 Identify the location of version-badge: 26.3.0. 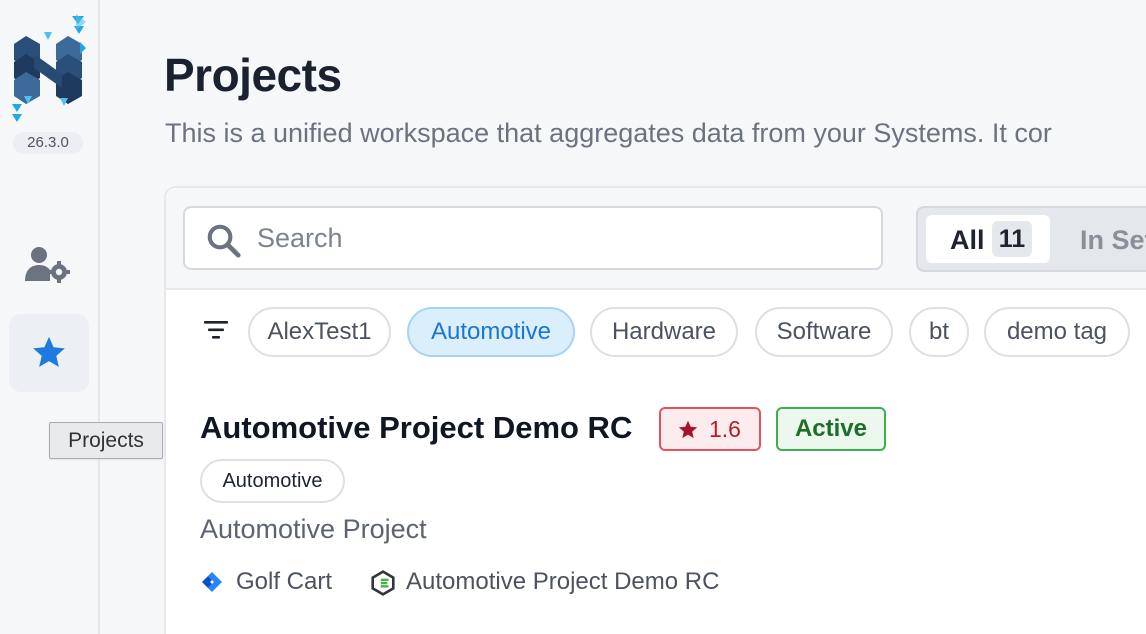
(48, 143).